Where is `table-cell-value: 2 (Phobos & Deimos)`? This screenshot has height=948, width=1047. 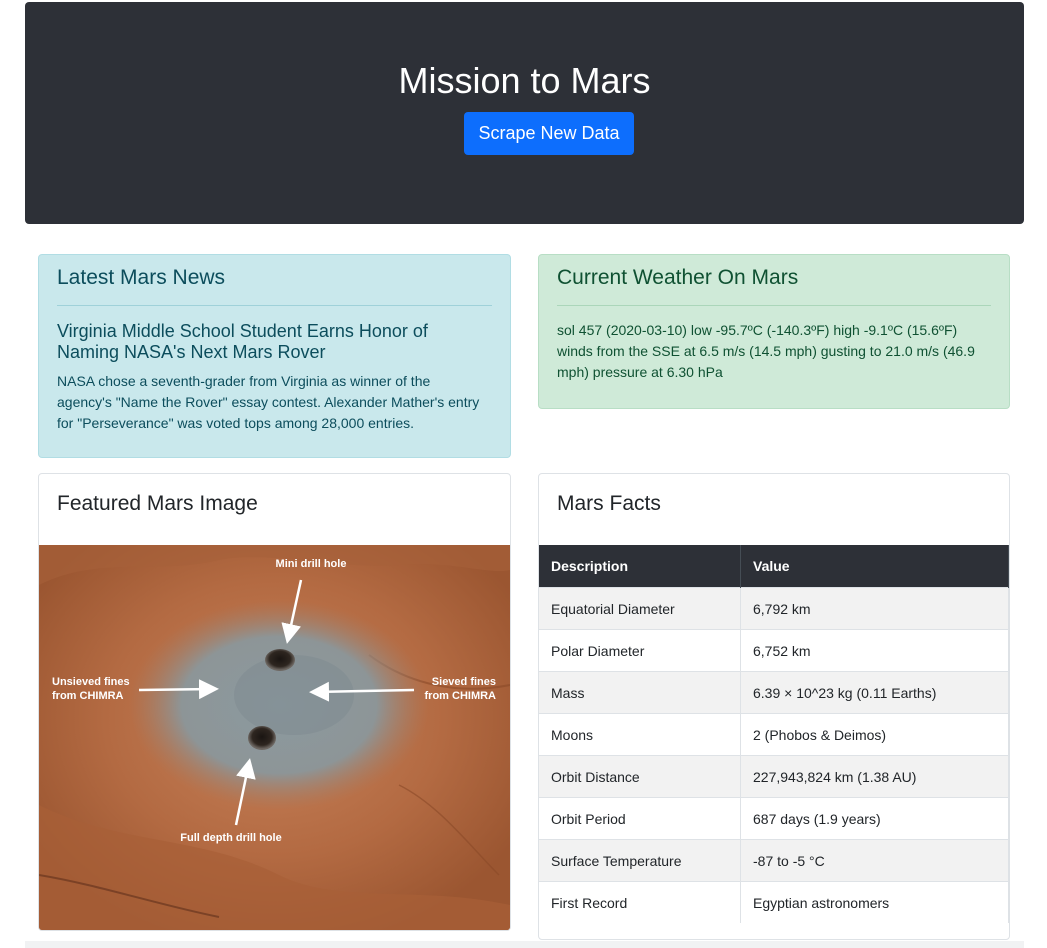
table-cell-value: 2 (Phobos & Deimos) is located at coordinates (874, 734).